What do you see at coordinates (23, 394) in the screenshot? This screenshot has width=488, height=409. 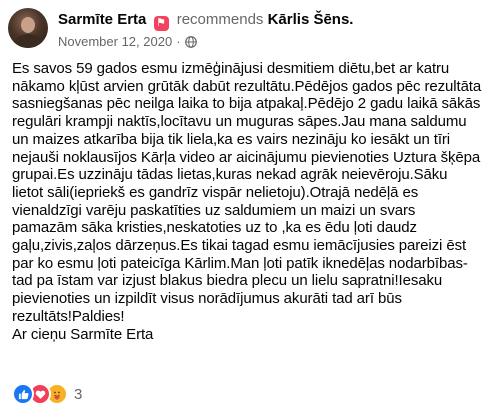 I see `like-icon` at bounding box center [23, 394].